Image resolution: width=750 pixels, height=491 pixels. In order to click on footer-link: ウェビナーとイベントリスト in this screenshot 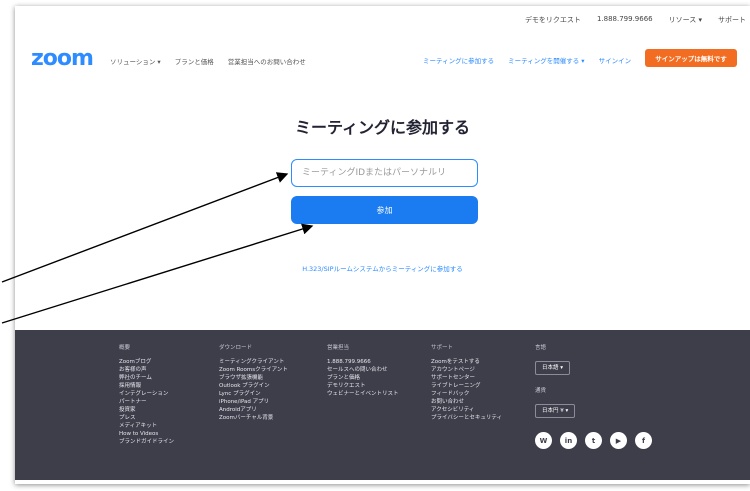, I will do `click(363, 394)`.